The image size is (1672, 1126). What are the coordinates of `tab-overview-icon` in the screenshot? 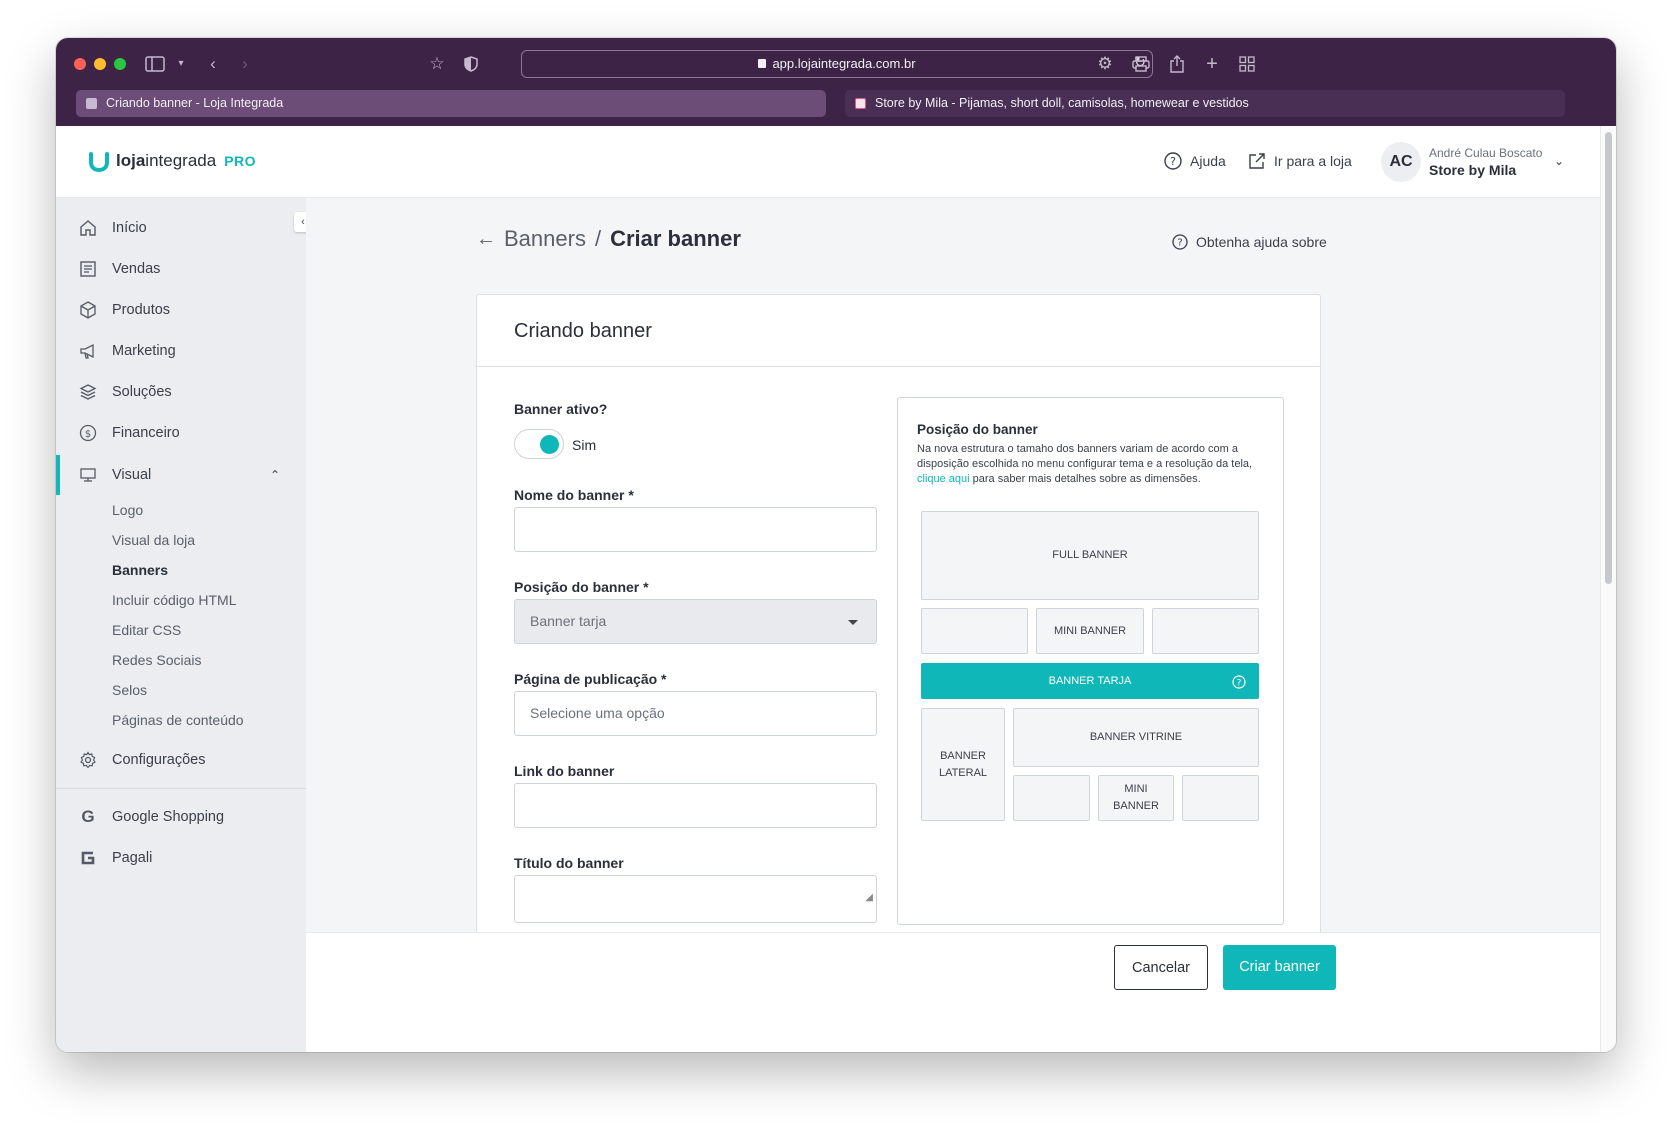 It's located at (1247, 64).